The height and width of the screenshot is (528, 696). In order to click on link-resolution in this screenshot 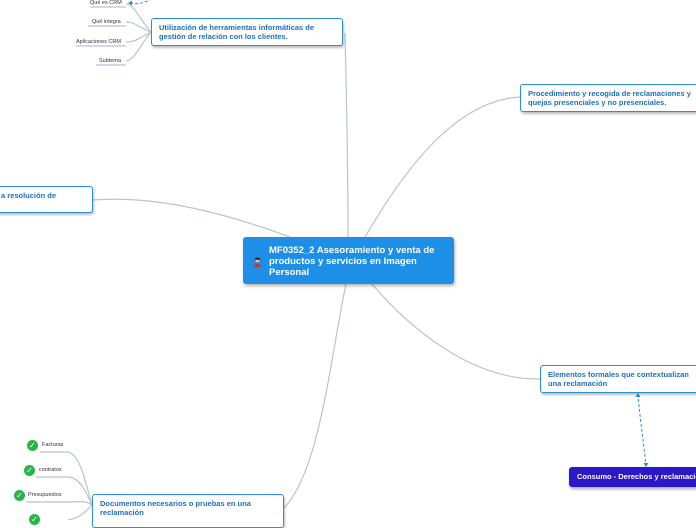, I will do `click(191, 218)`.